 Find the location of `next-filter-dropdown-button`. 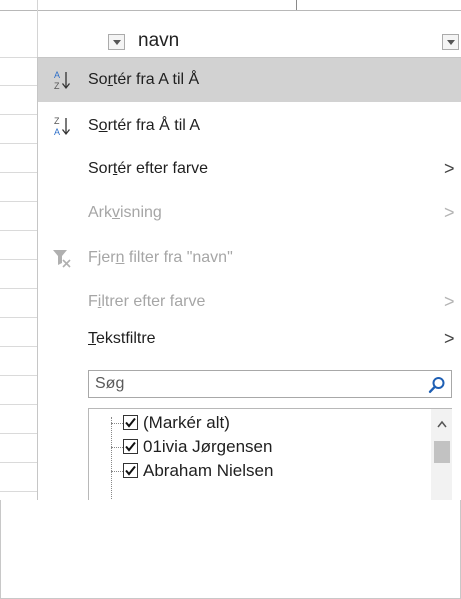

next-filter-dropdown-button is located at coordinates (450, 42).